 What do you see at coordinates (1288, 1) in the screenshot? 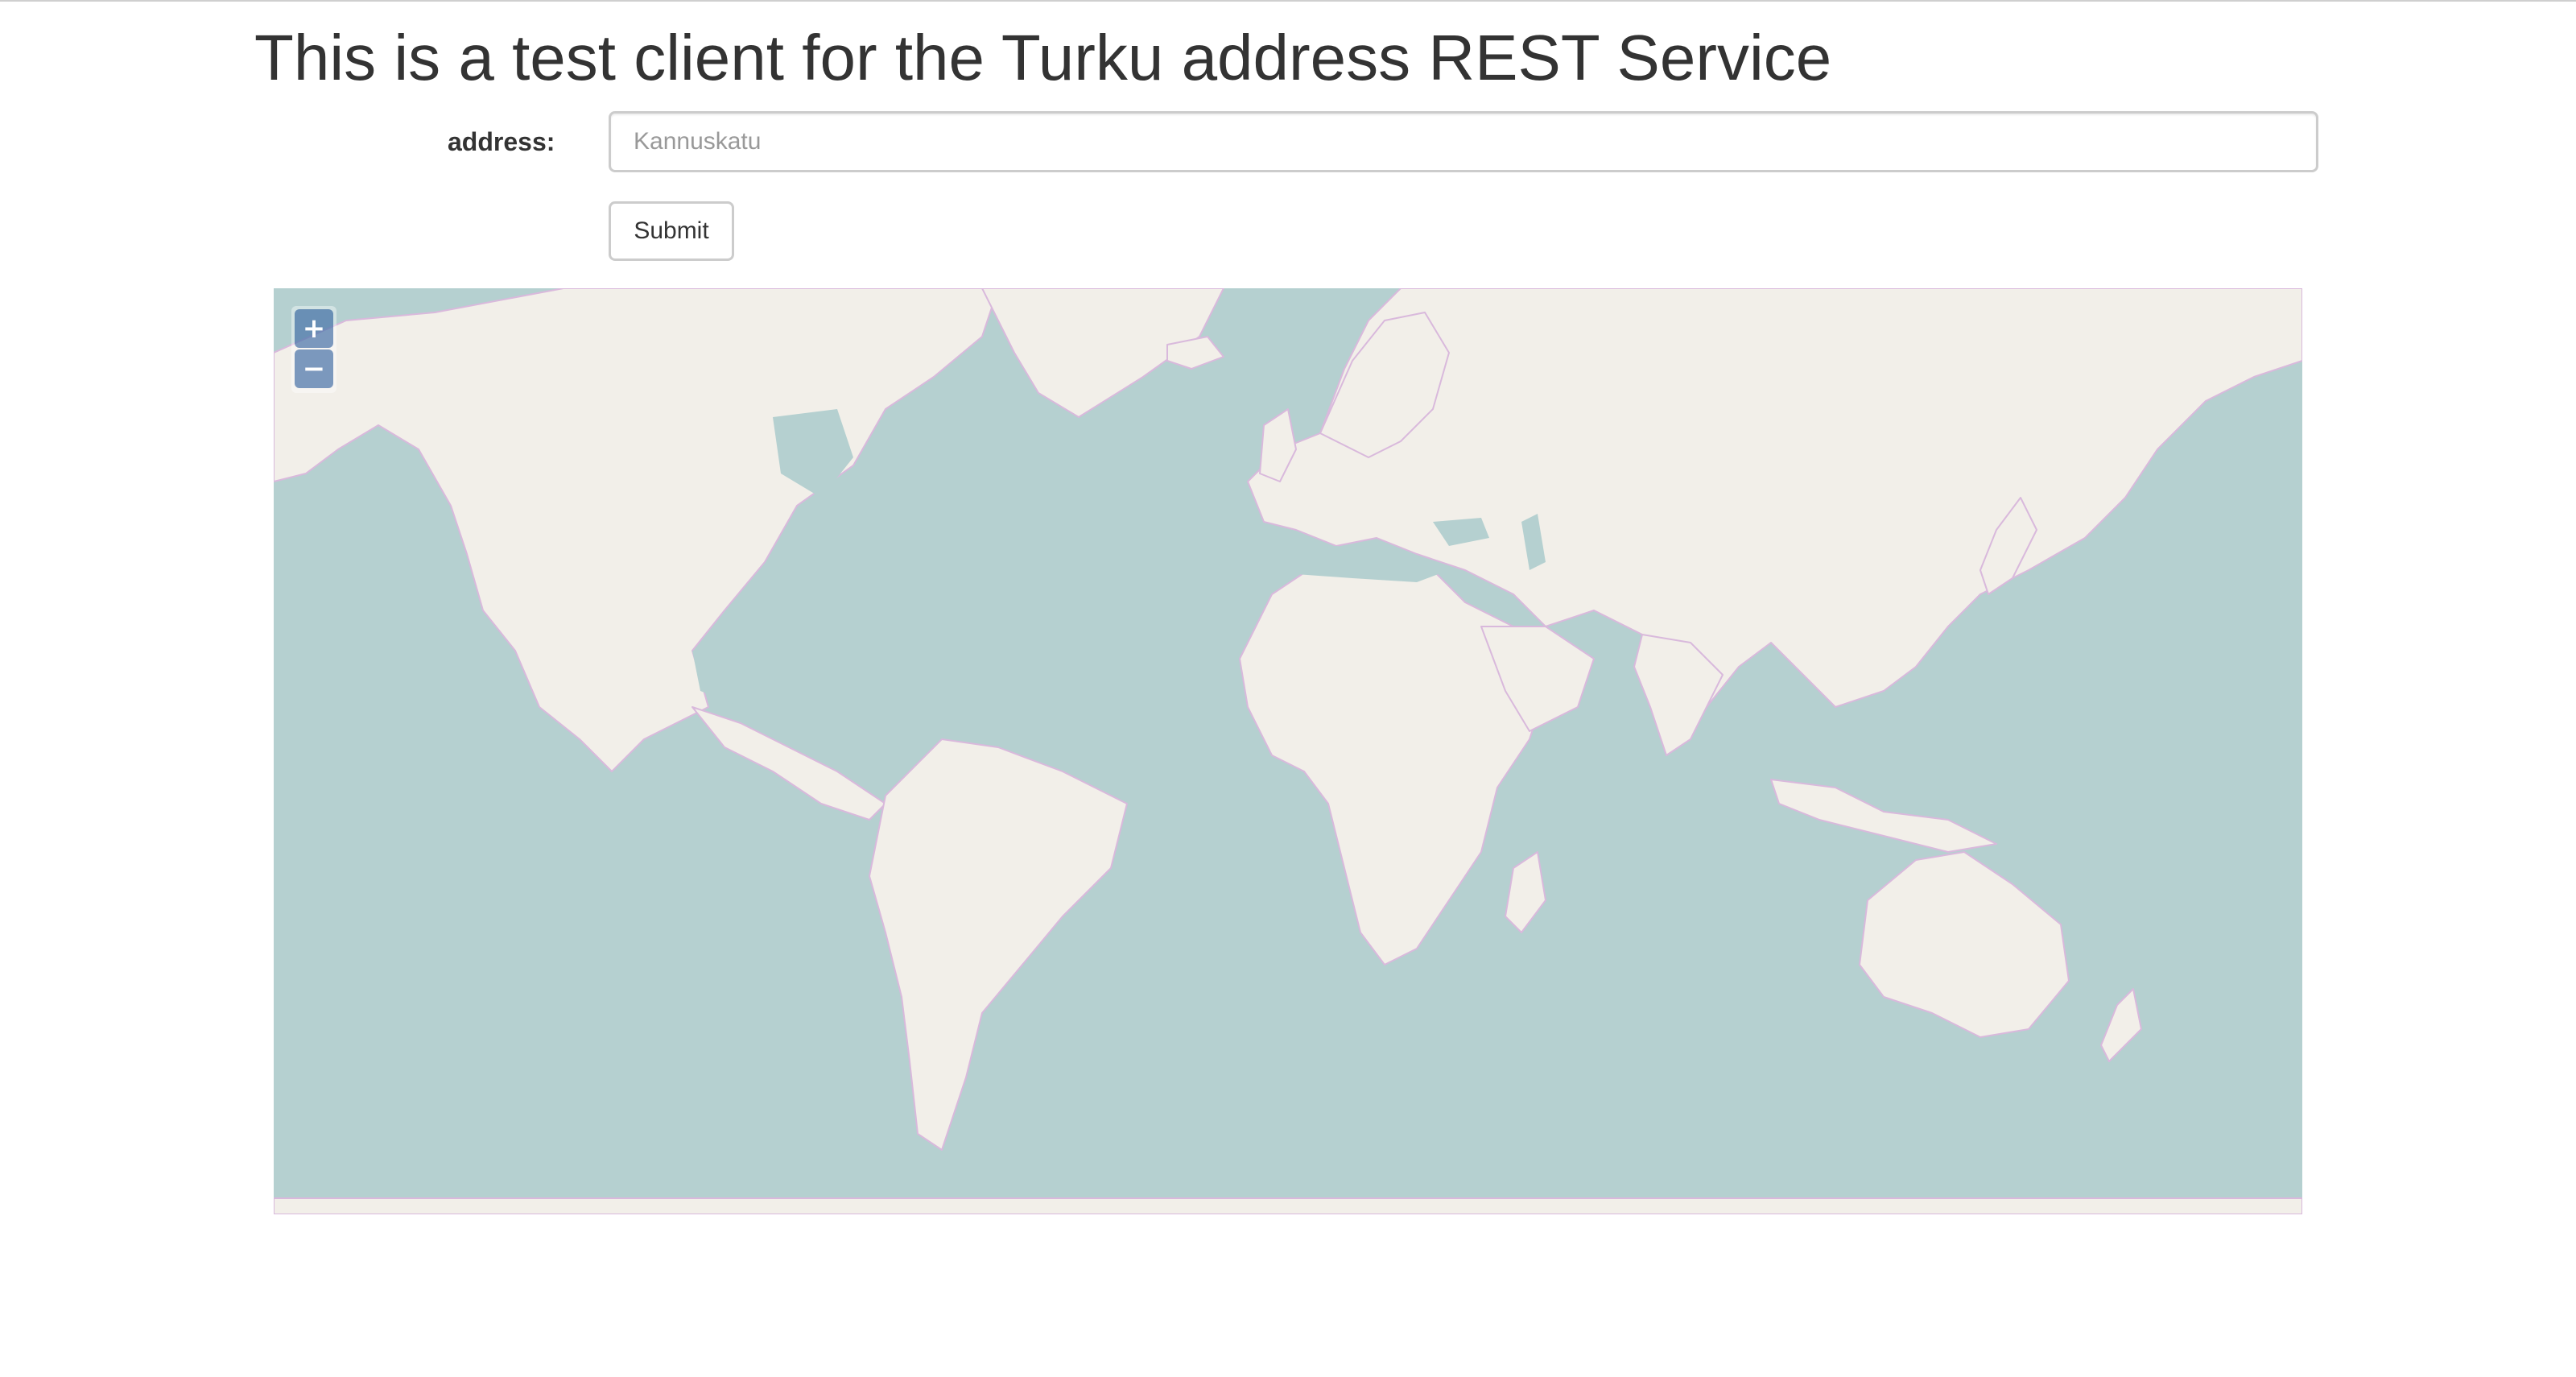
I see `top-divider` at bounding box center [1288, 1].